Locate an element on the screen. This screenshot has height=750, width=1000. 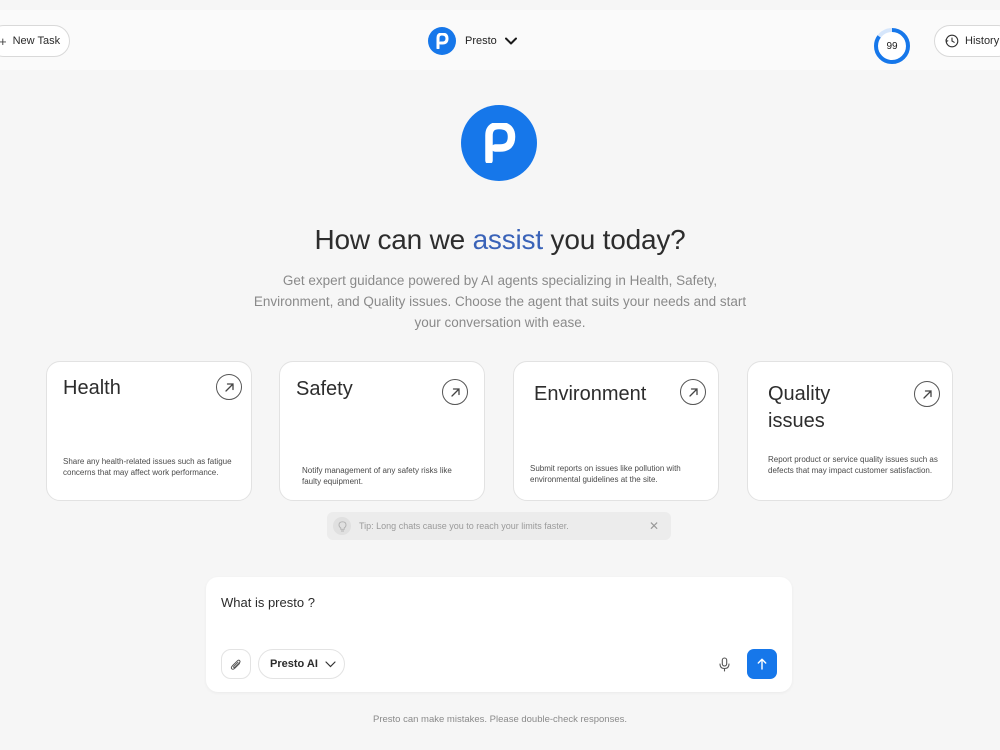
new-task-button: + New Task is located at coordinates (35, 41).